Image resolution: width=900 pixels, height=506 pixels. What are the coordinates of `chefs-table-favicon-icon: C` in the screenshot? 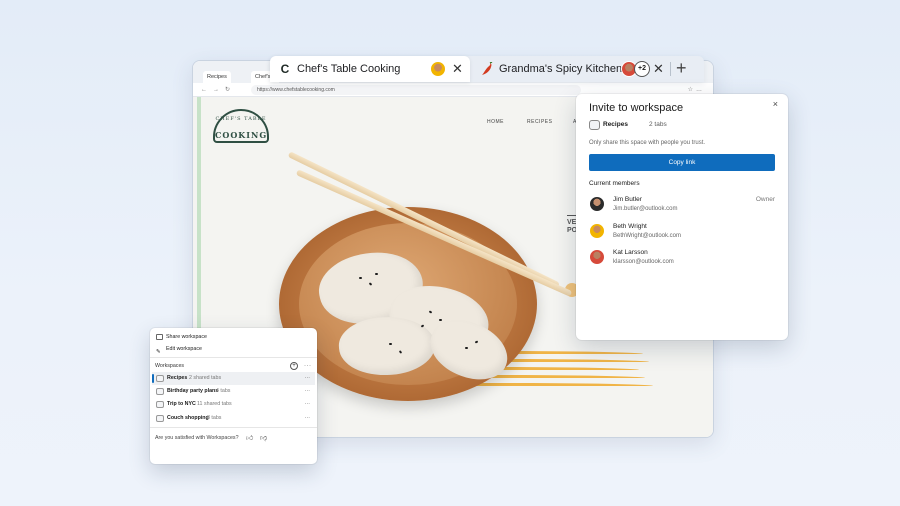 It's located at (285, 69).